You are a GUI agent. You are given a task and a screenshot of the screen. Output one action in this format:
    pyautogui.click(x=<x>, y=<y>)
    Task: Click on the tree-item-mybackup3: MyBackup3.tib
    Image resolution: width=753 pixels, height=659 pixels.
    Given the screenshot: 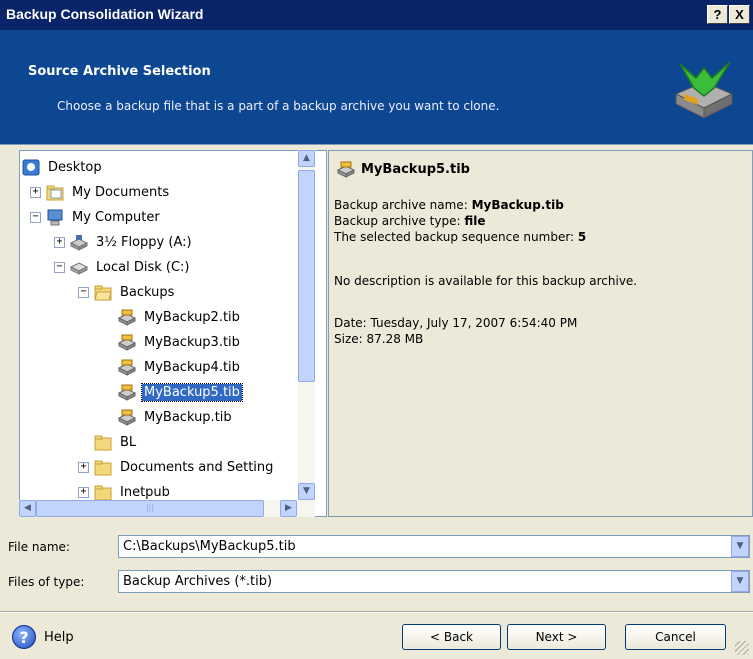 What is the action you would take?
    pyautogui.click(x=180, y=342)
    